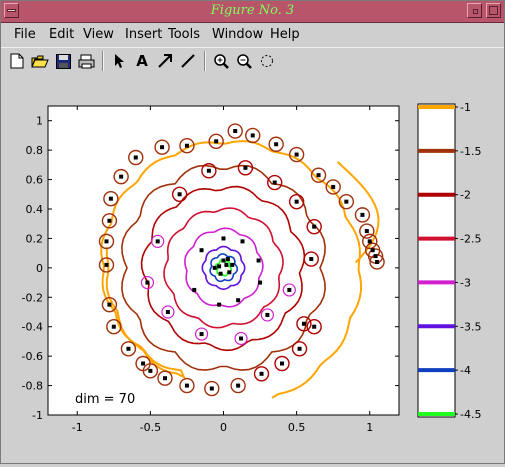 This screenshot has height=467, width=505. I want to click on colorbar-label: -2, so click(465, 195).